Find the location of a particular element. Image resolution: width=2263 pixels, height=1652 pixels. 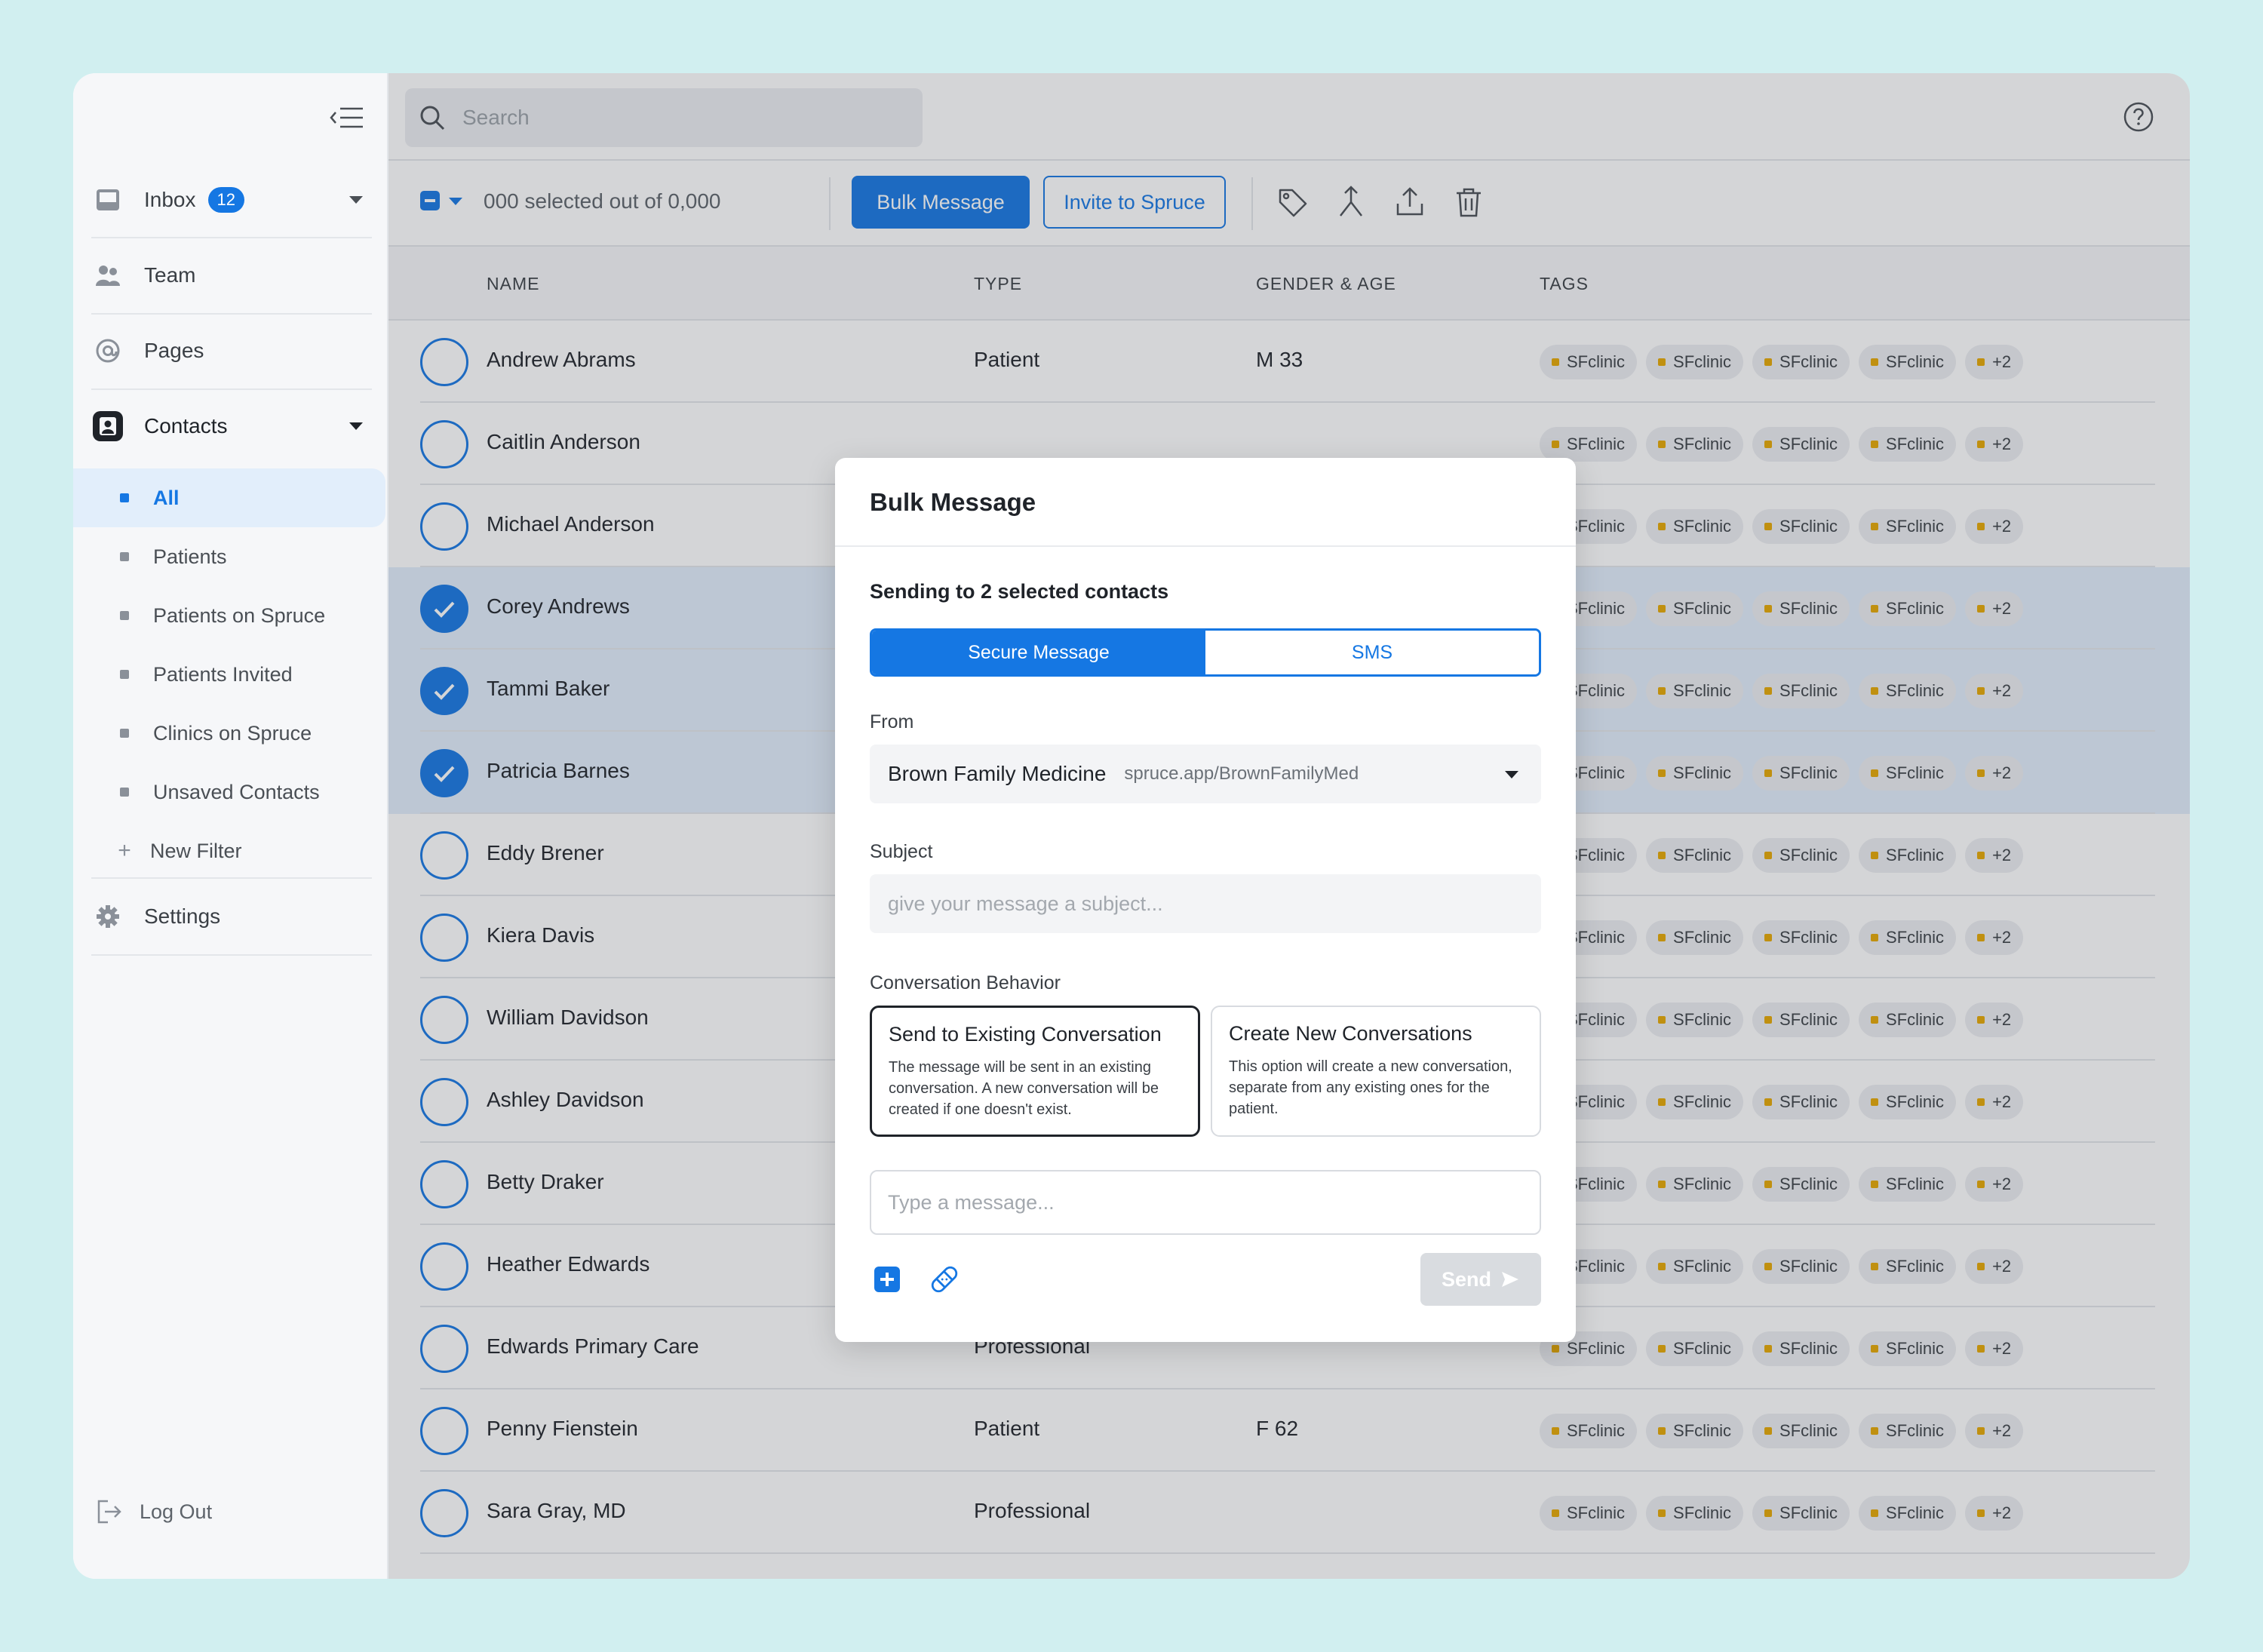

channel-toggle: Secure Message SMS is located at coordinates (1205, 652).